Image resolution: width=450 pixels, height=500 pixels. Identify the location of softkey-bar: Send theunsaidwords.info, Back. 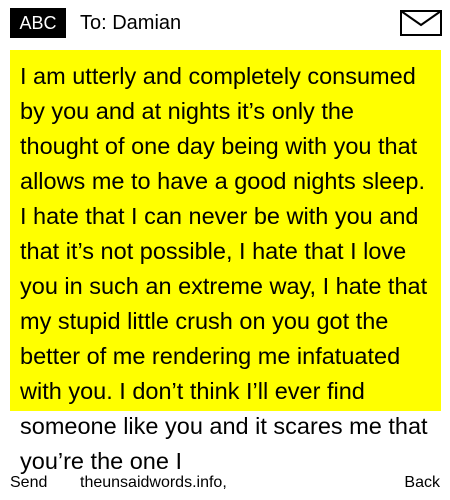
(225, 486).